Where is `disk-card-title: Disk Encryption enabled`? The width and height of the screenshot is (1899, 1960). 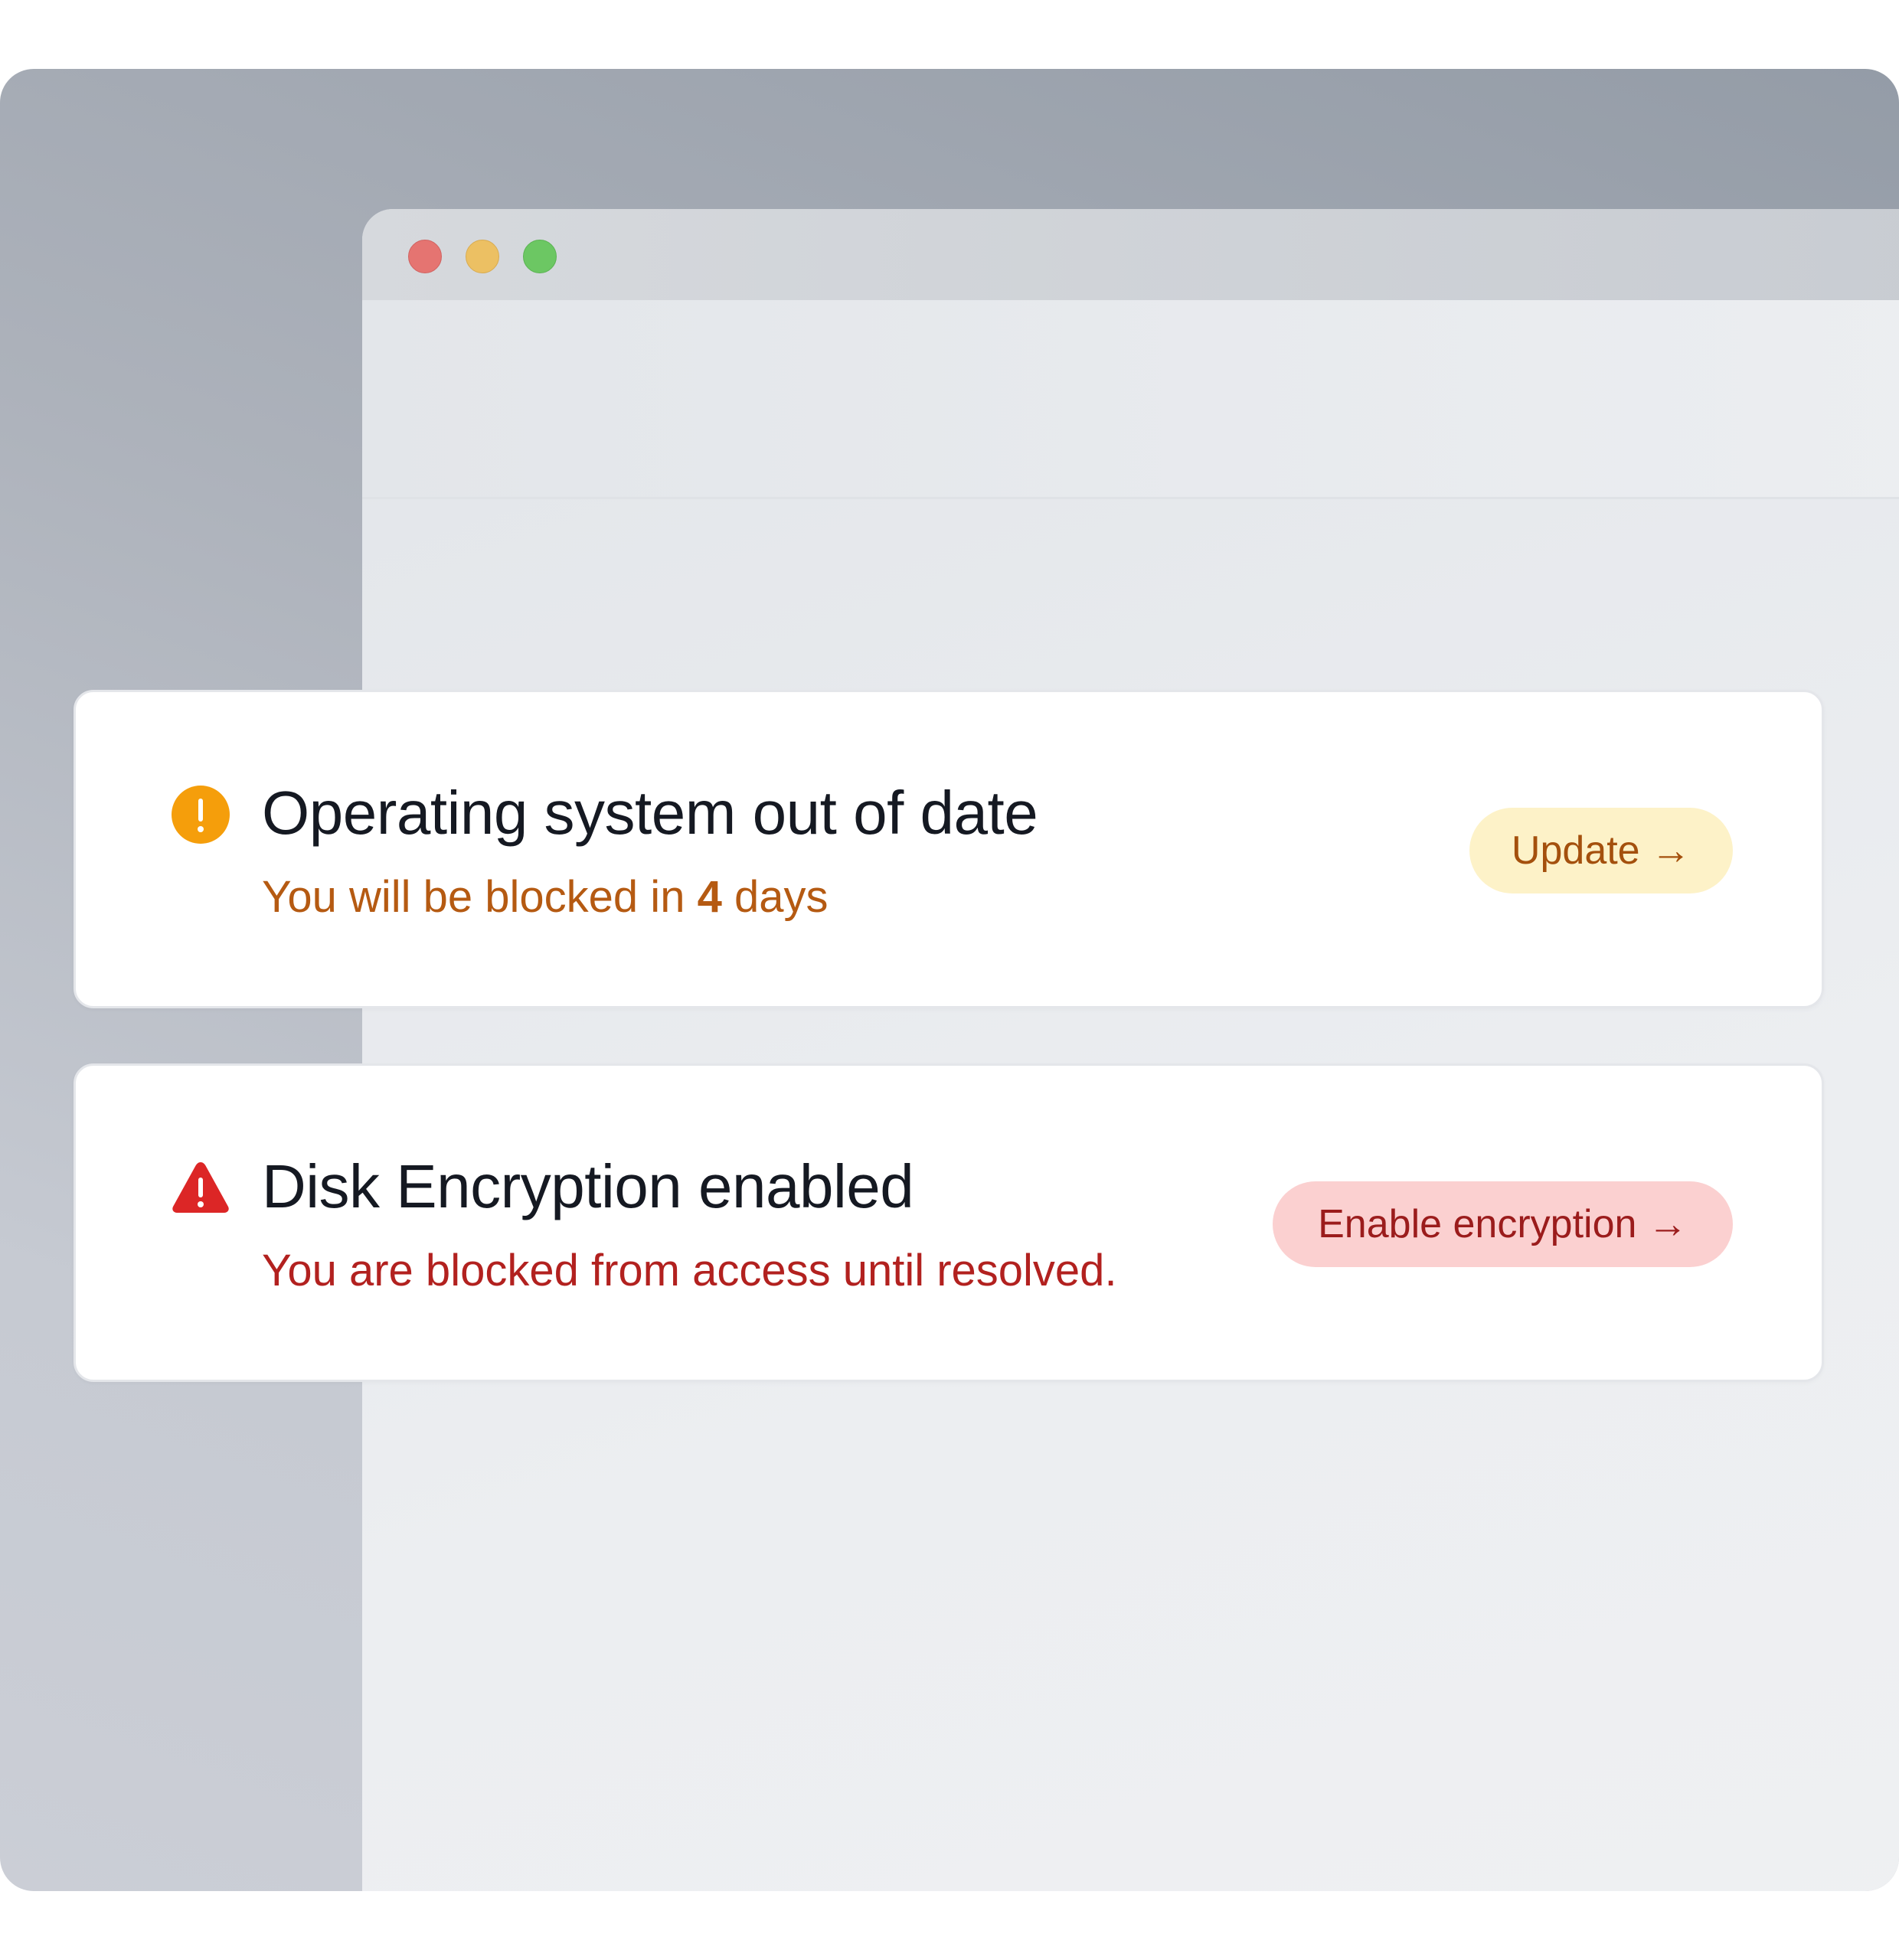 disk-card-title: Disk Encryption enabled is located at coordinates (588, 1186).